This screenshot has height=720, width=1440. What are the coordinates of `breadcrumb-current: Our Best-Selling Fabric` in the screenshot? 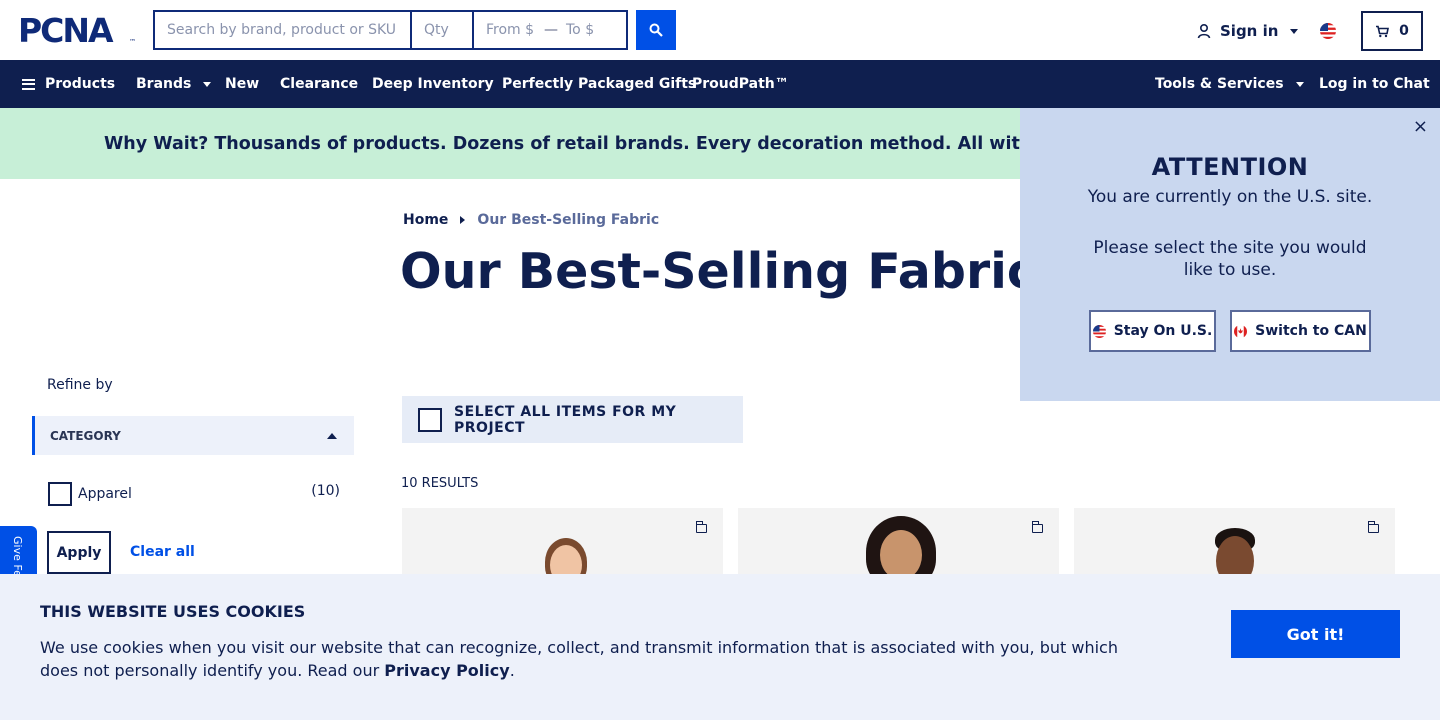 It's located at (568, 220).